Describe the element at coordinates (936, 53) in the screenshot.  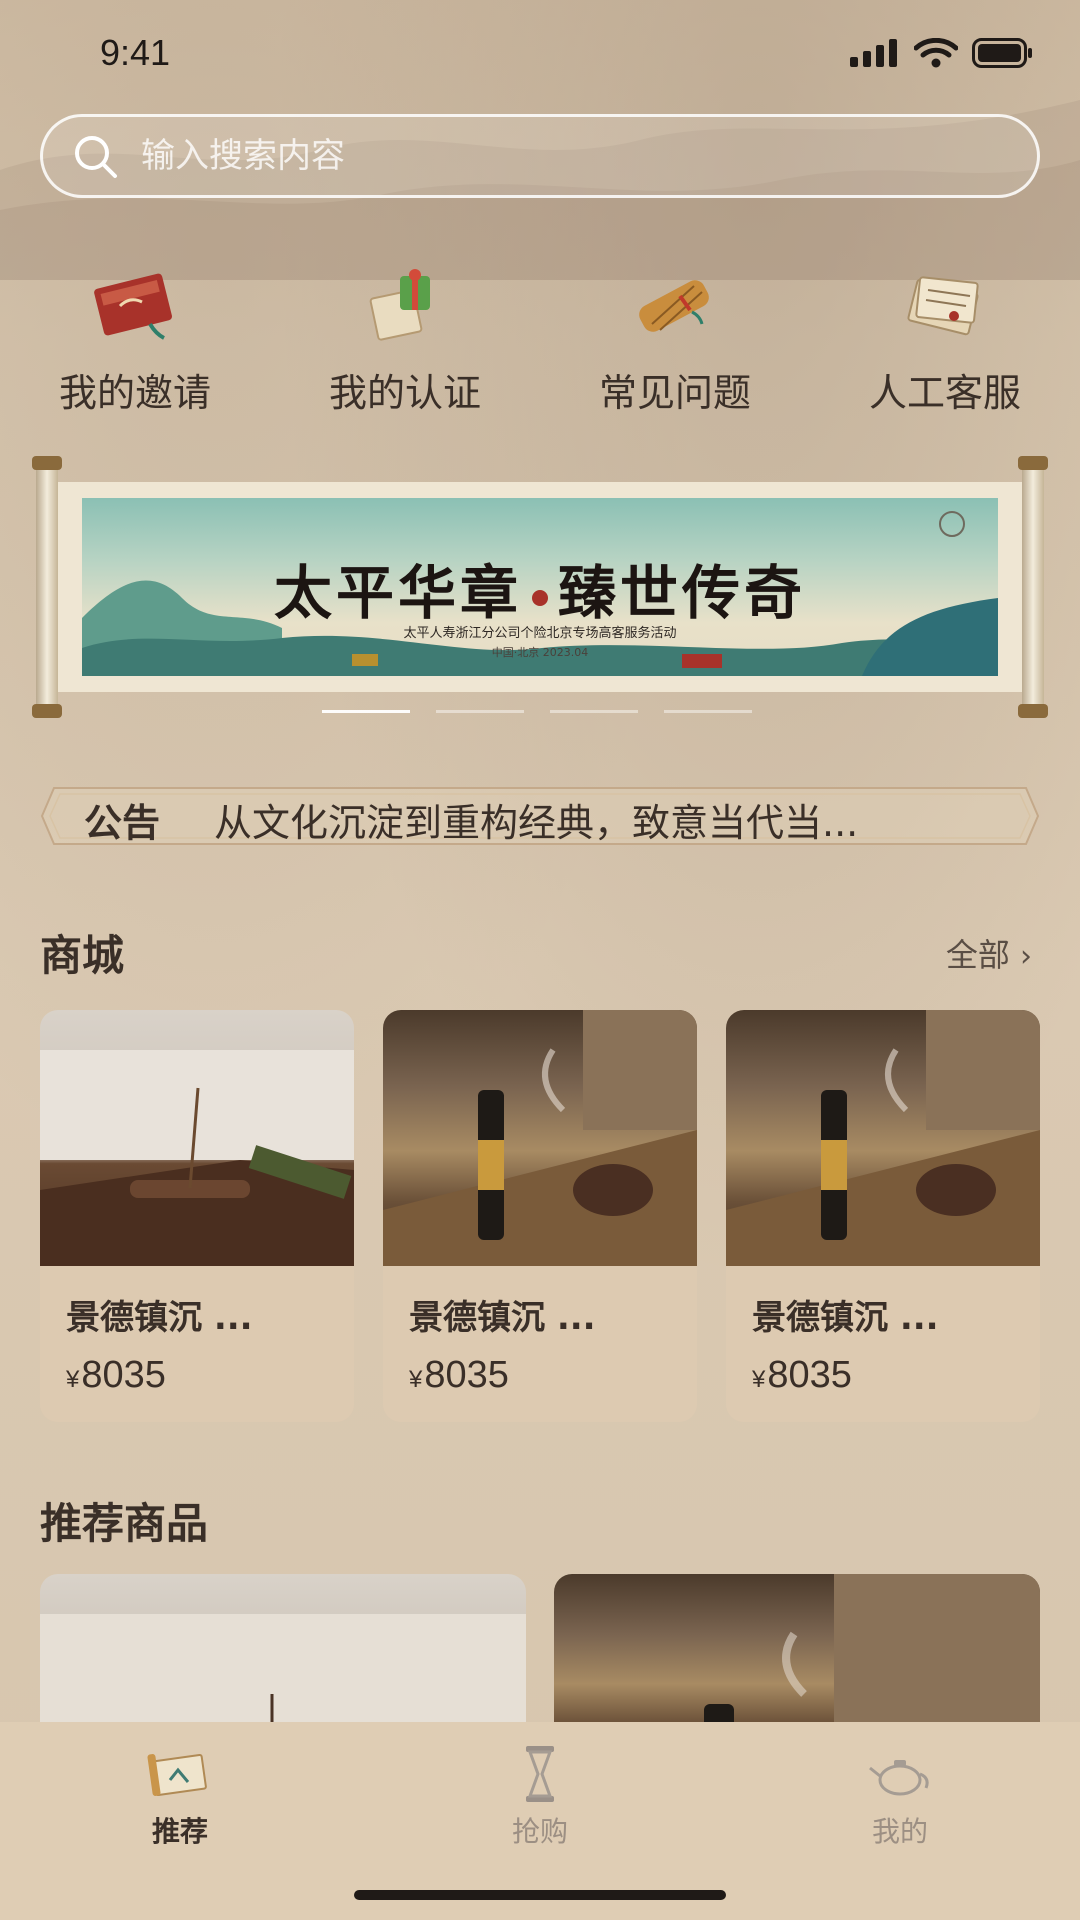
I see `wifi-icon` at that location.